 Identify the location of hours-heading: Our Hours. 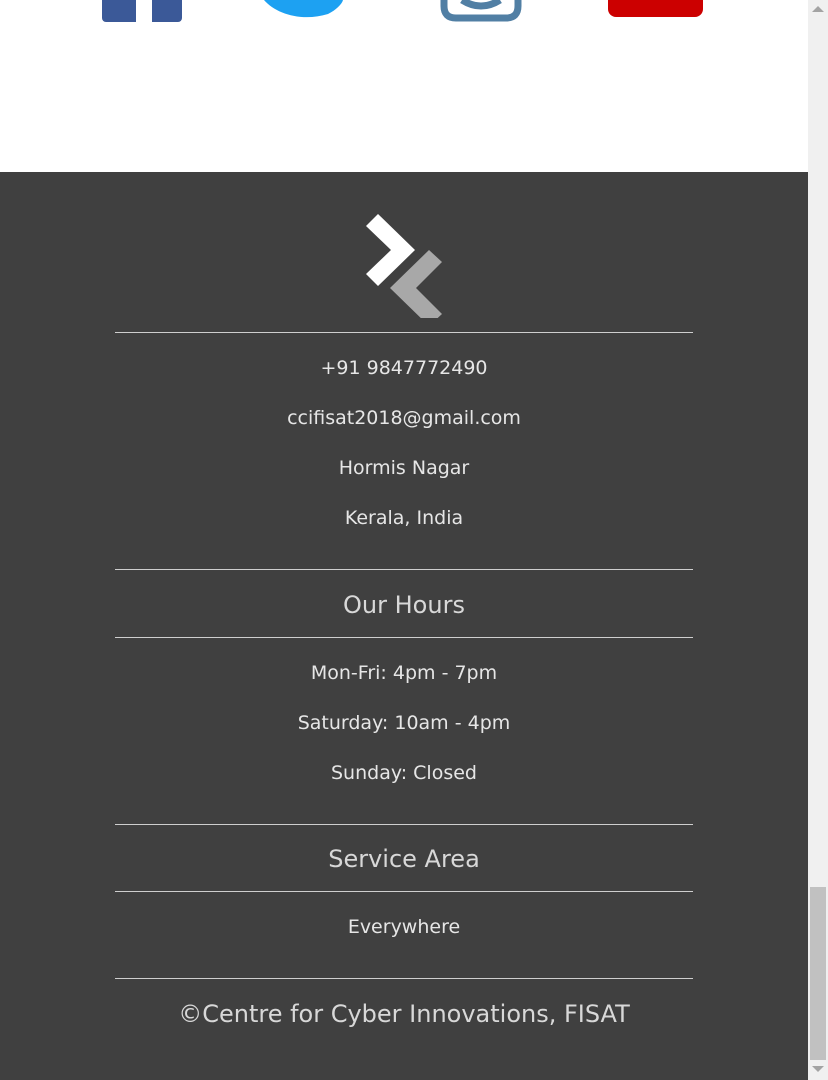
(404, 605).